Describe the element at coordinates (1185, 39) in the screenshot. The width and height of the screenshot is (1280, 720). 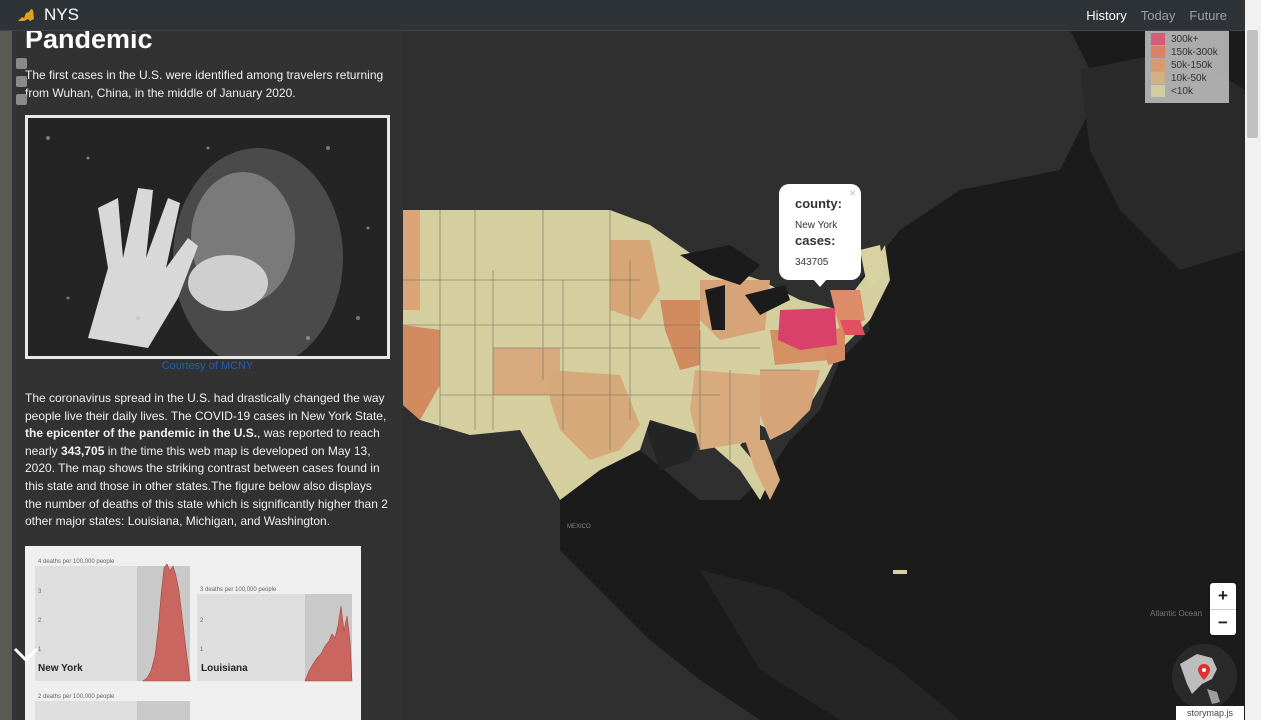
I see `legend-label: 300k+` at that location.